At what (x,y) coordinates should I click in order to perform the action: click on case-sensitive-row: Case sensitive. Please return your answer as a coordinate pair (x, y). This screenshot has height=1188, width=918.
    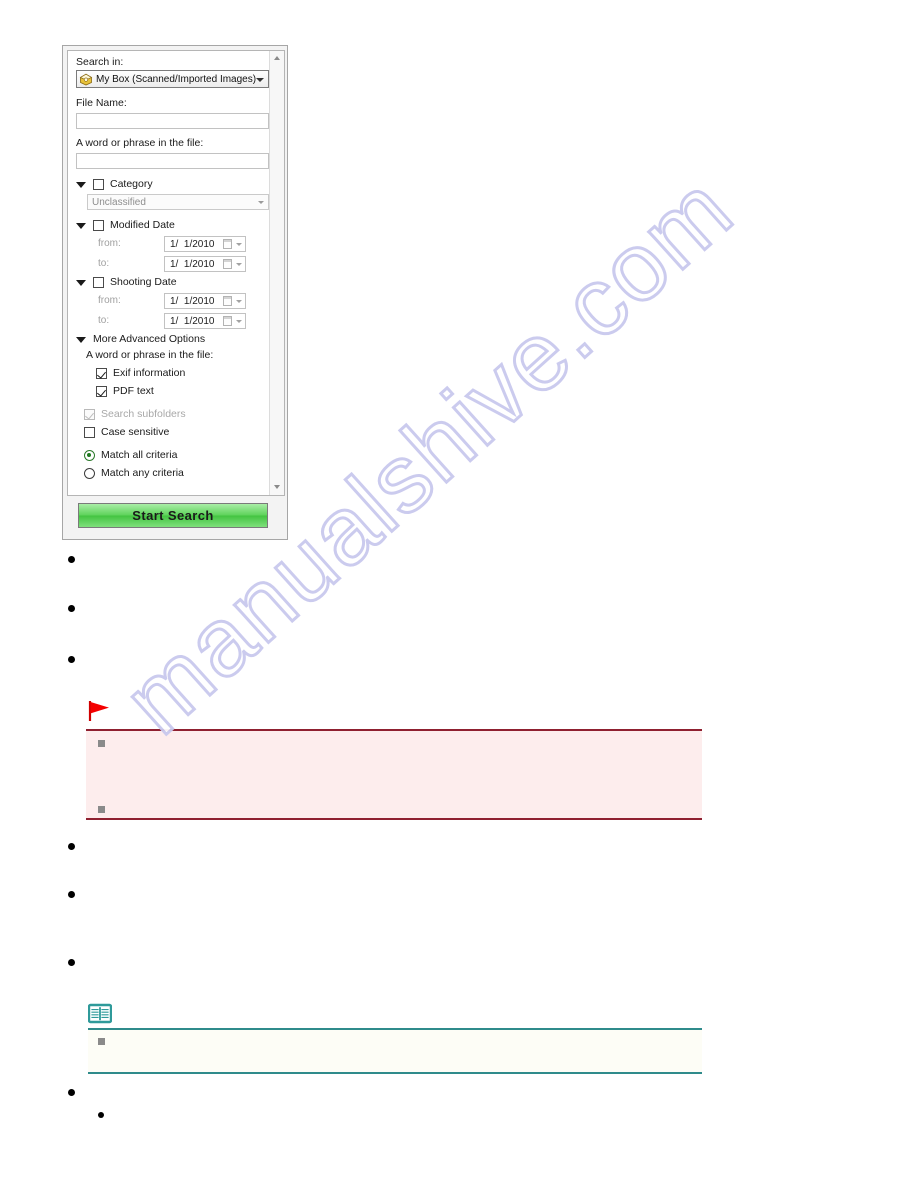
    Looking at the image, I should click on (170, 432).